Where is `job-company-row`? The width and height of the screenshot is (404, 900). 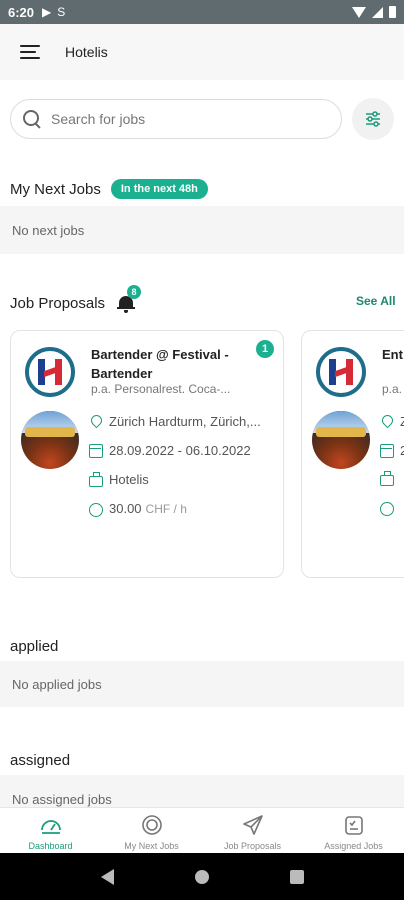
job-company-row is located at coordinates (390, 478).